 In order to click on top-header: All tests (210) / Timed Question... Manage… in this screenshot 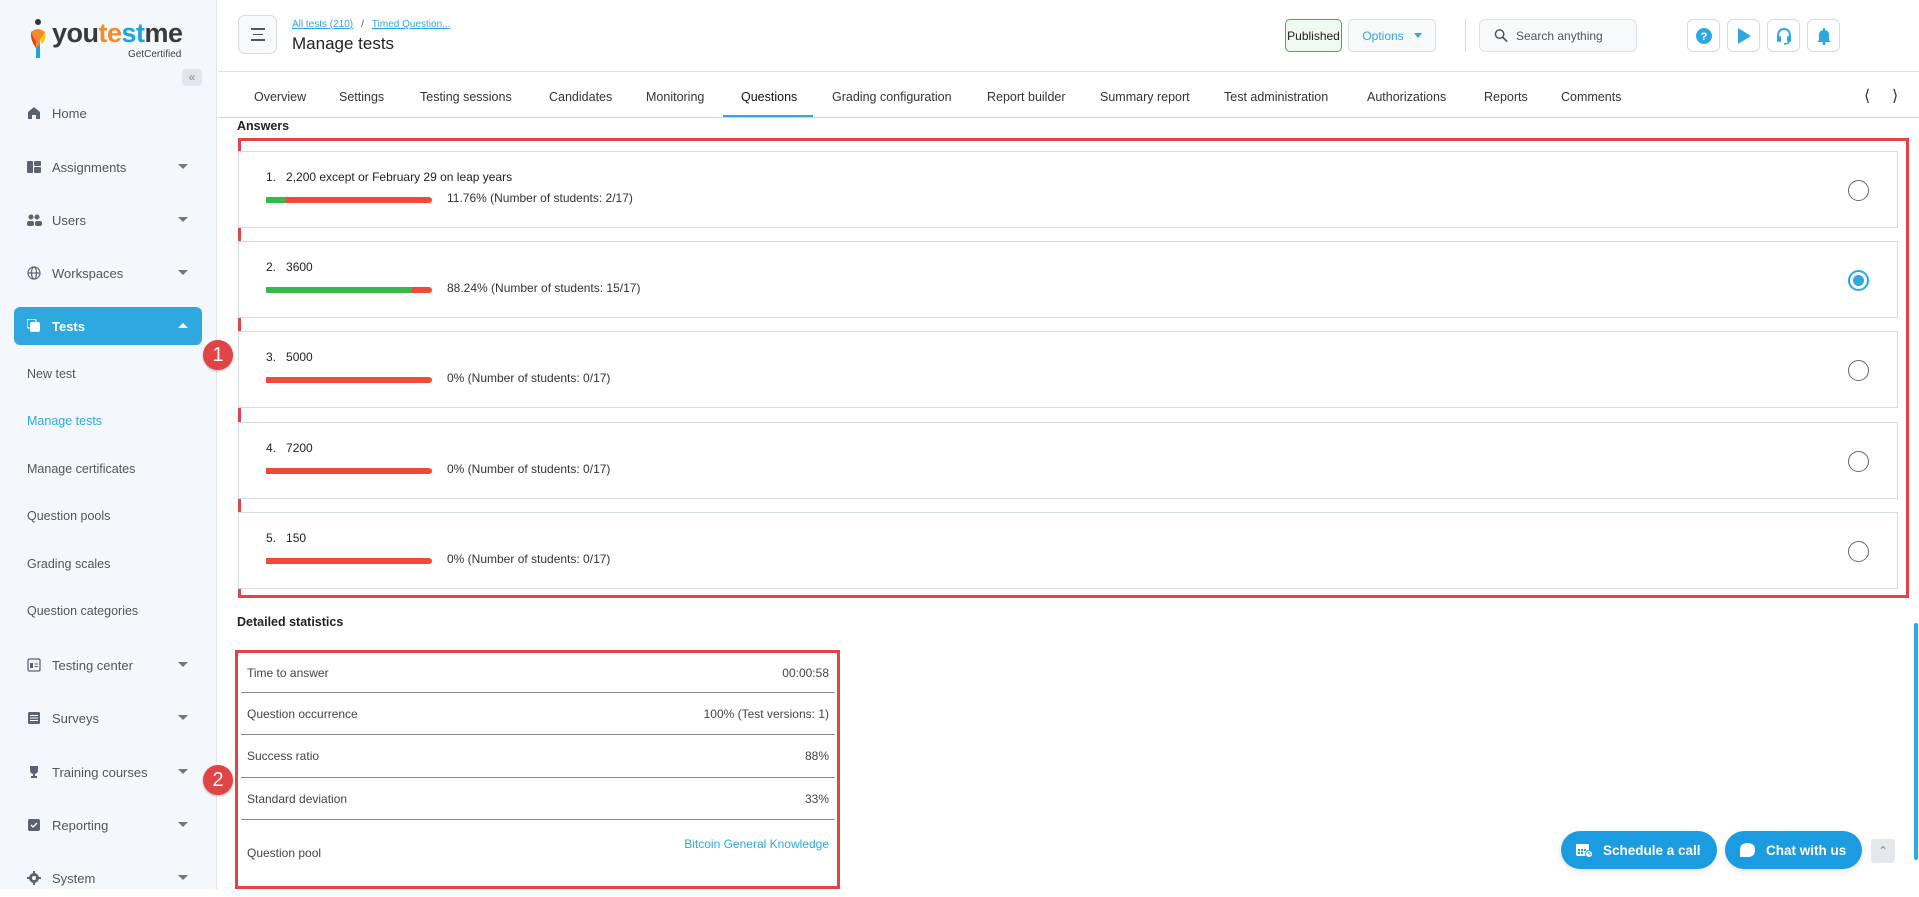, I will do `click(1068, 36)`.